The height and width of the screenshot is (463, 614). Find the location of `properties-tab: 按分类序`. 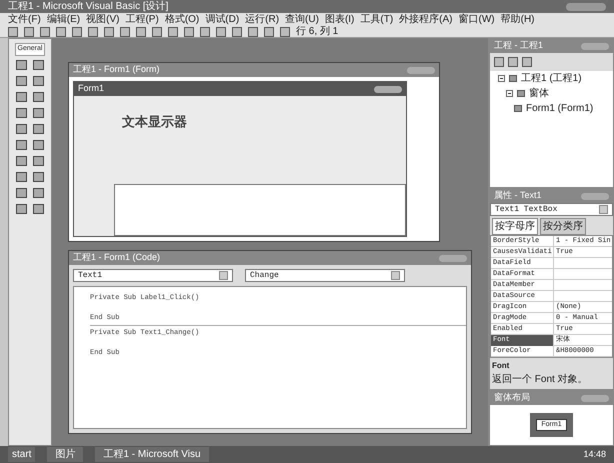

properties-tab: 按分类序 is located at coordinates (563, 226).